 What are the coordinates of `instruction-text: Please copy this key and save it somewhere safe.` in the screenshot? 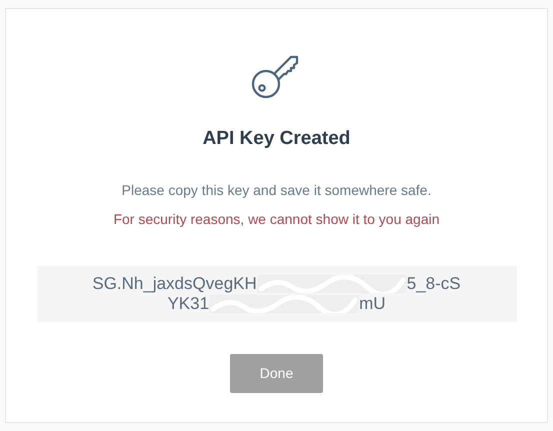 It's located at (277, 190).